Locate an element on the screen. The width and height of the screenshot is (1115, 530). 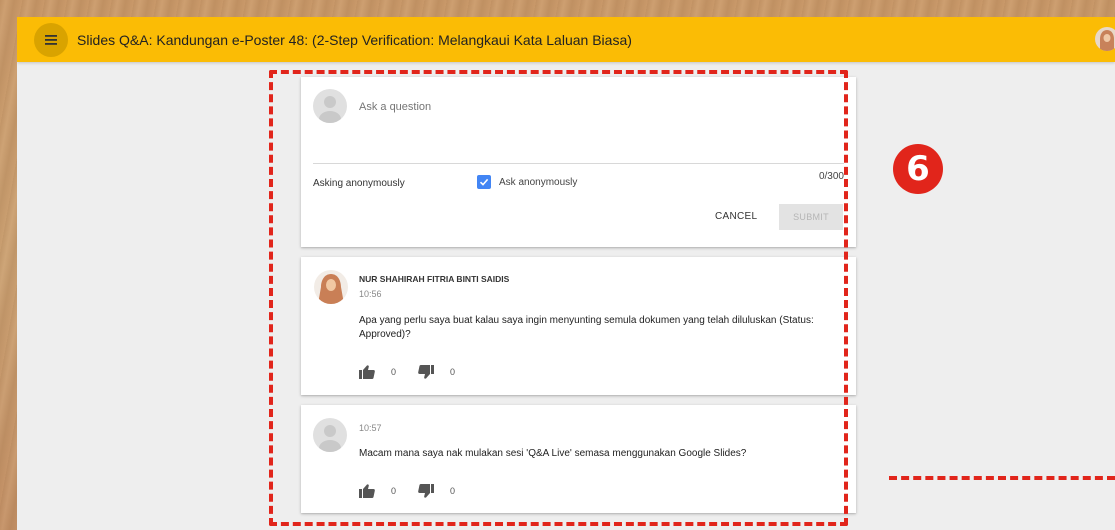
account-avatar is located at coordinates (1105, 39).